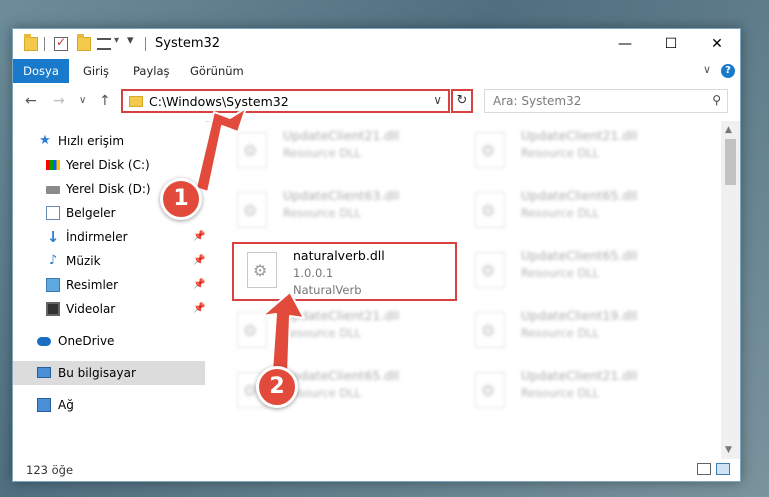  What do you see at coordinates (109, 261) in the screenshot?
I see `nav-item-music: ♪ Müzik 📌` at bounding box center [109, 261].